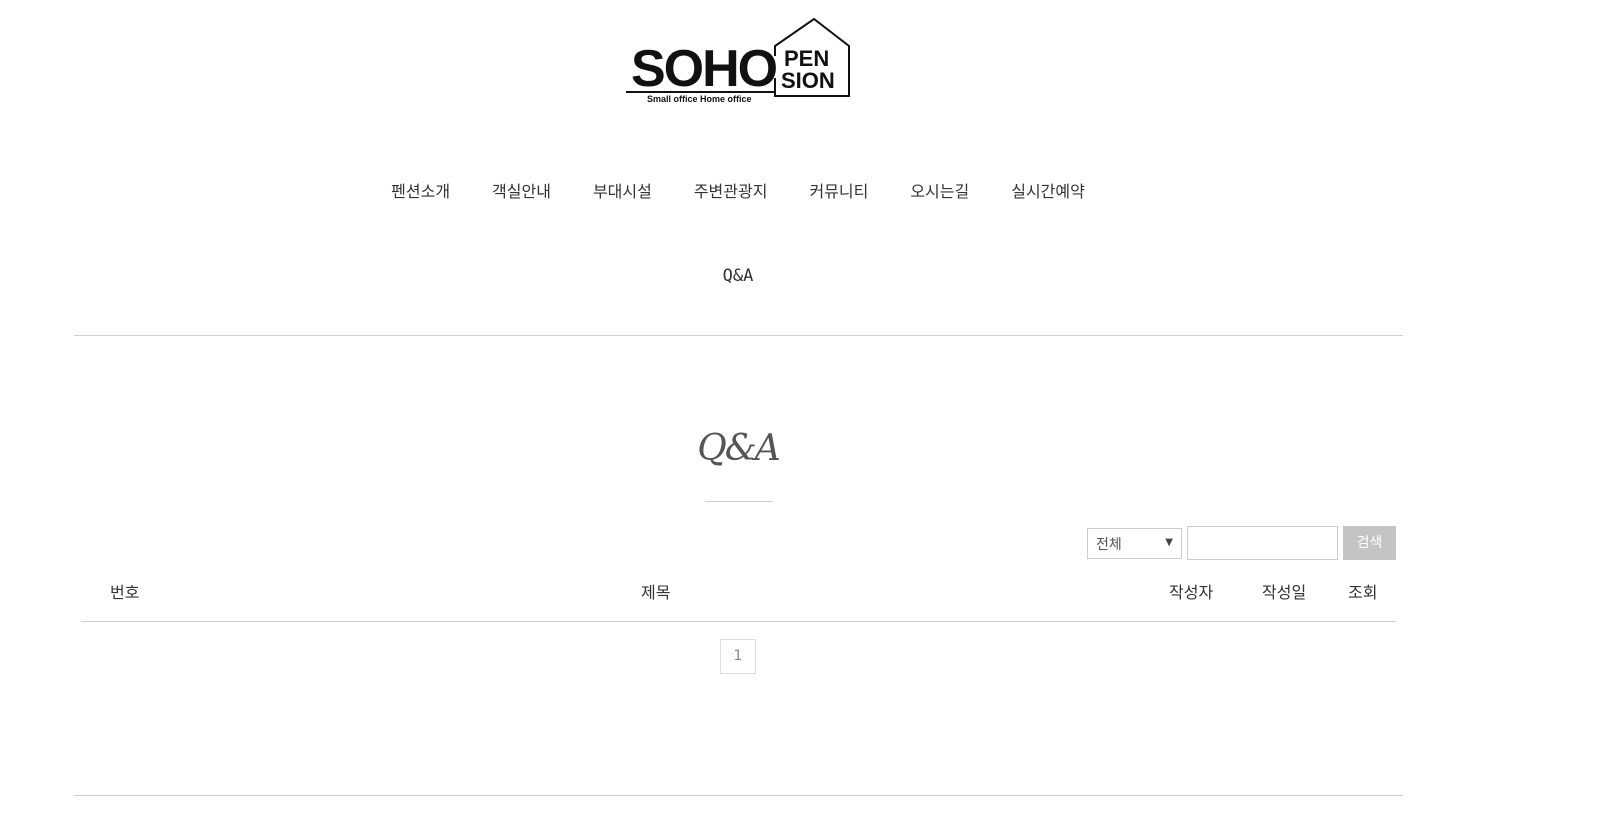  I want to click on column-header-number: 번호, so click(125, 592).